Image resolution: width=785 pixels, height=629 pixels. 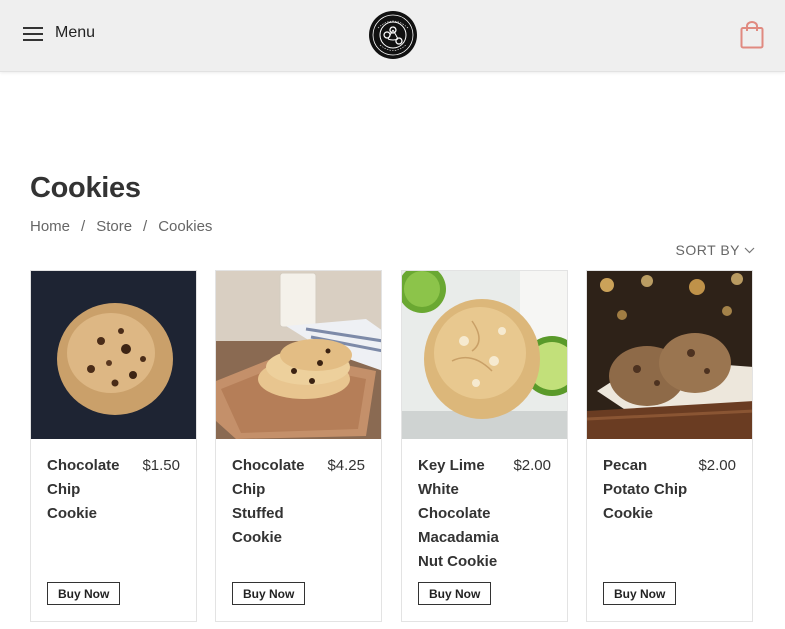 What do you see at coordinates (669, 446) in the screenshot?
I see `product-card: Pecan Potato Chip Cookie $2.00 Buy Now` at bounding box center [669, 446].